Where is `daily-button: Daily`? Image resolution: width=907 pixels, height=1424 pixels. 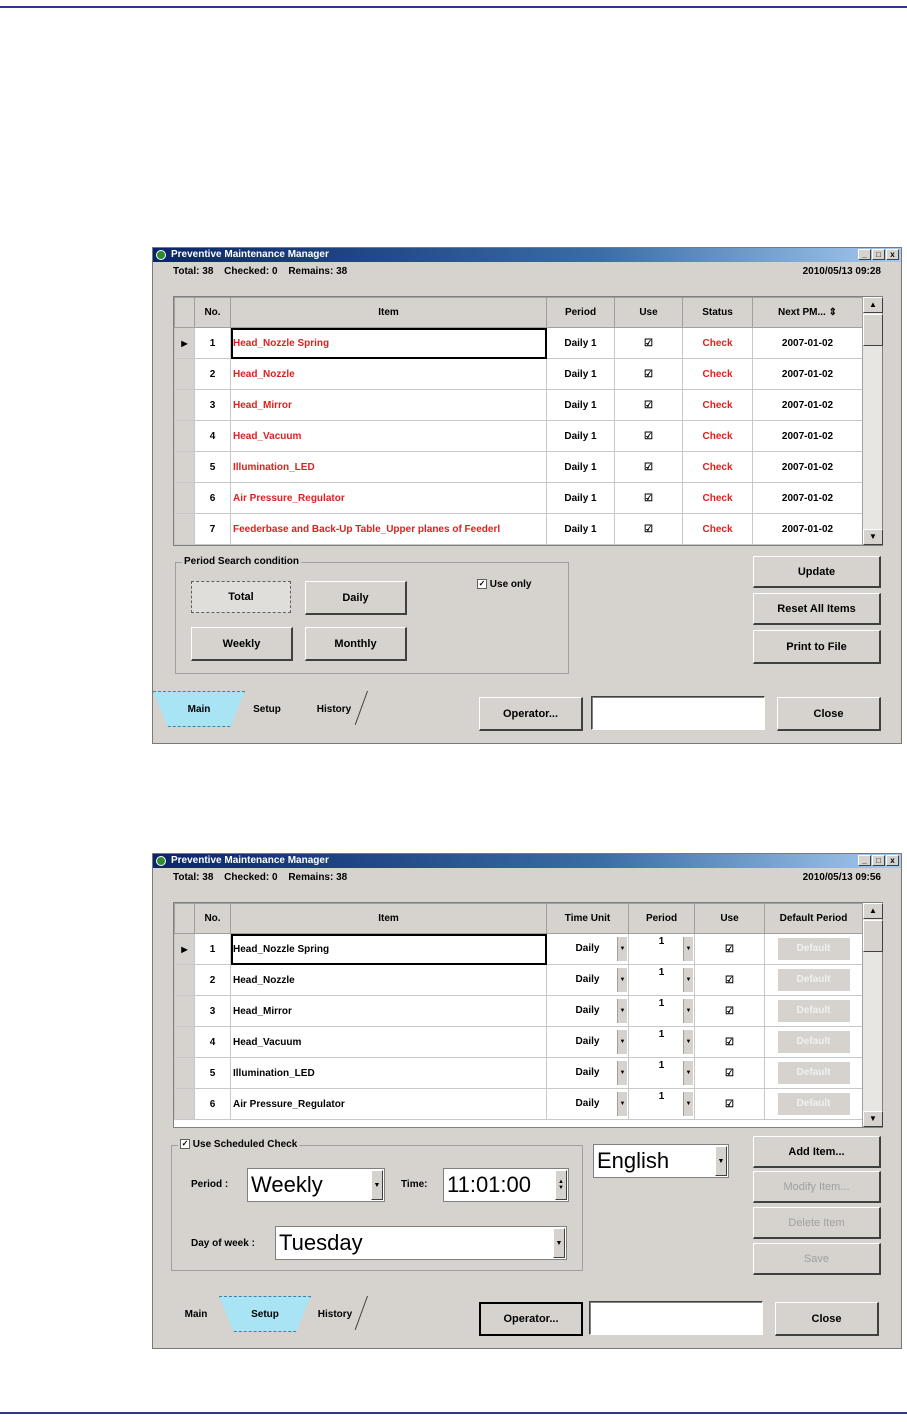 daily-button: Daily is located at coordinates (356, 598).